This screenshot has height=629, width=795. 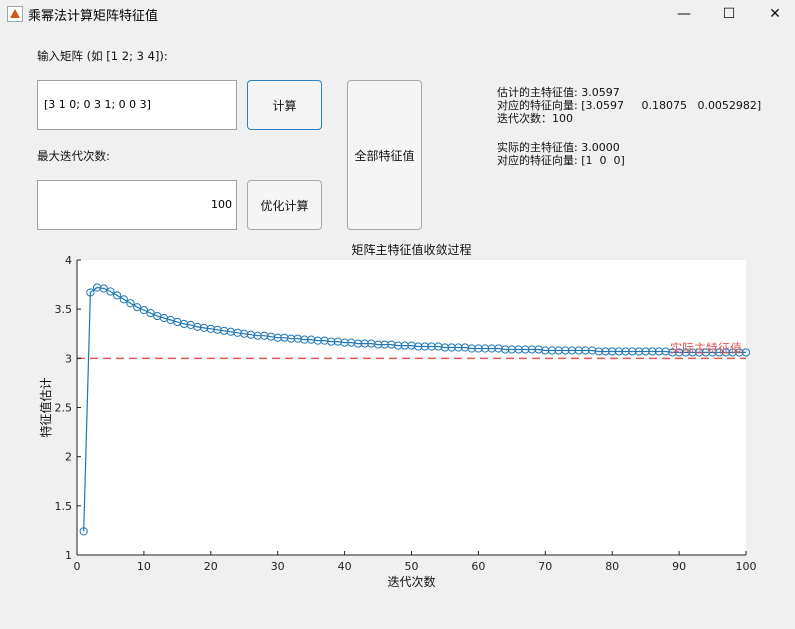 I want to click on y-tick-label: 4, so click(x=68, y=260).